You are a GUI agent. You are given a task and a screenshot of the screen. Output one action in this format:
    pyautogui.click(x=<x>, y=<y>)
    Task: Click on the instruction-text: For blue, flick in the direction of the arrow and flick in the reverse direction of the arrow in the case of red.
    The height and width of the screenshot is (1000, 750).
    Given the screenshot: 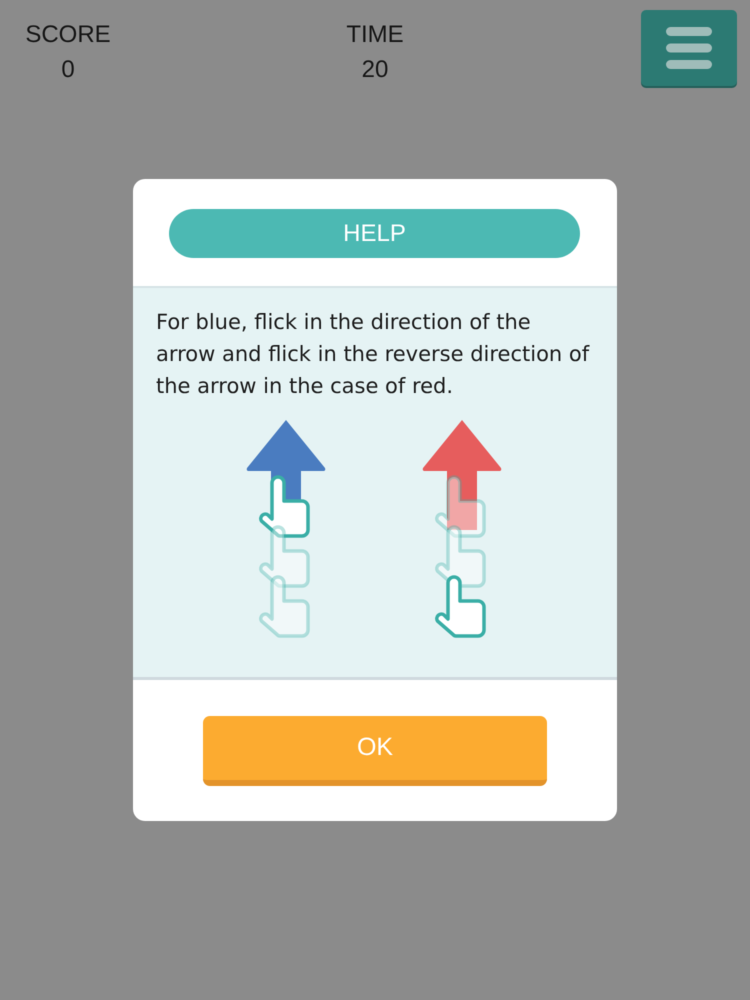 What is the action you would take?
    pyautogui.click(x=373, y=354)
    